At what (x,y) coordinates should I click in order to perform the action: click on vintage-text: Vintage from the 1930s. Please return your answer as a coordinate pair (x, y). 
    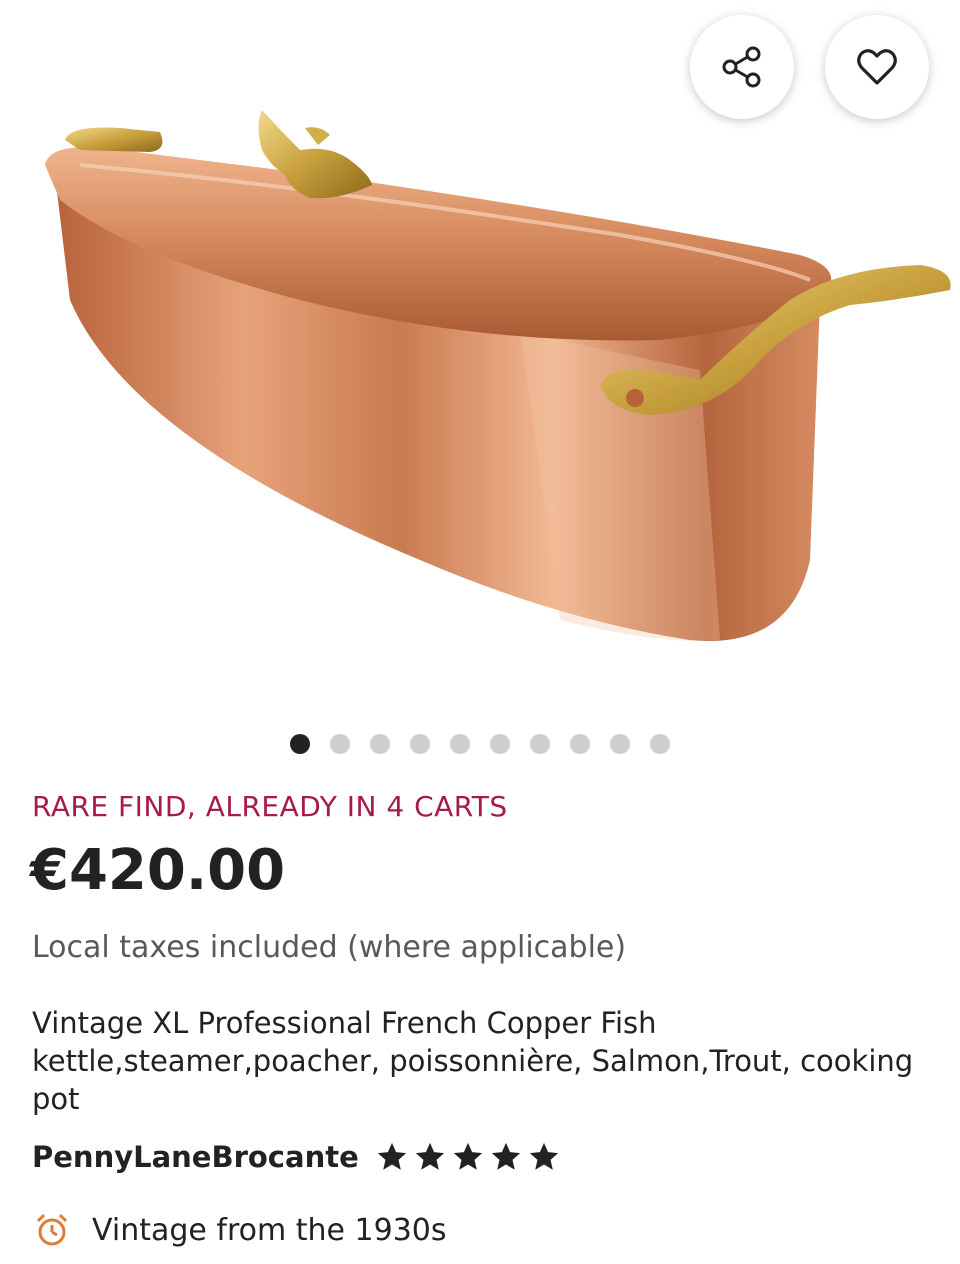
    Looking at the image, I should click on (269, 1230).